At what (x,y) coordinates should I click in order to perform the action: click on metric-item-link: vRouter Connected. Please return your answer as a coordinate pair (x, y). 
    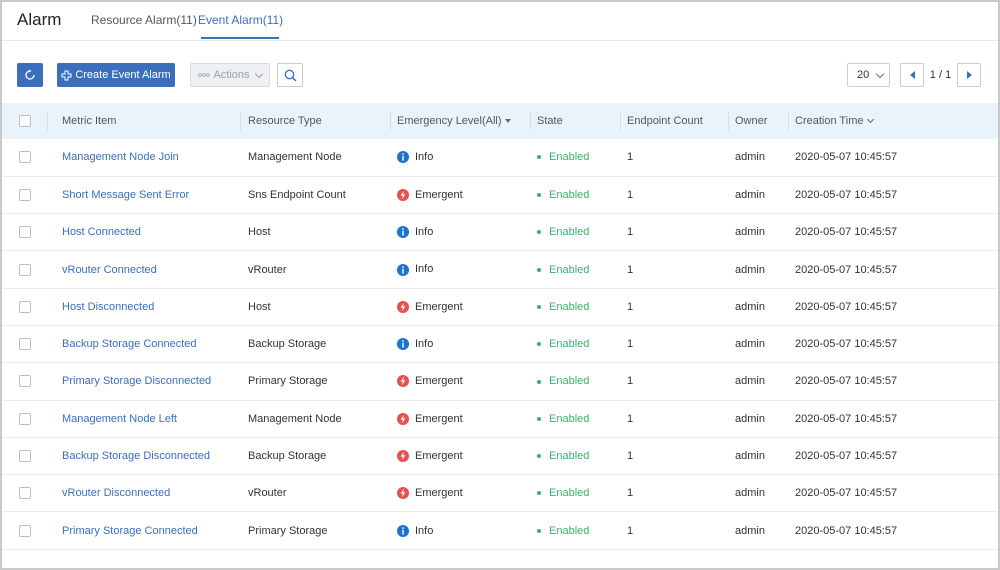
    Looking at the image, I should click on (109, 270).